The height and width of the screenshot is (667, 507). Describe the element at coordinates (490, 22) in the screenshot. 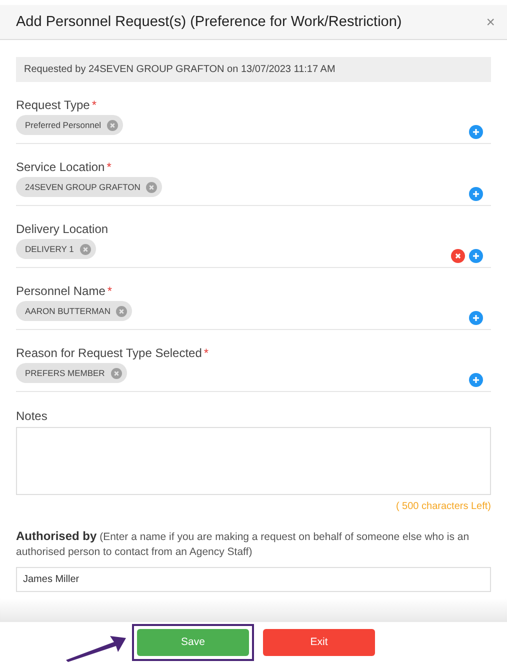

I see `close-button: ×` at that location.